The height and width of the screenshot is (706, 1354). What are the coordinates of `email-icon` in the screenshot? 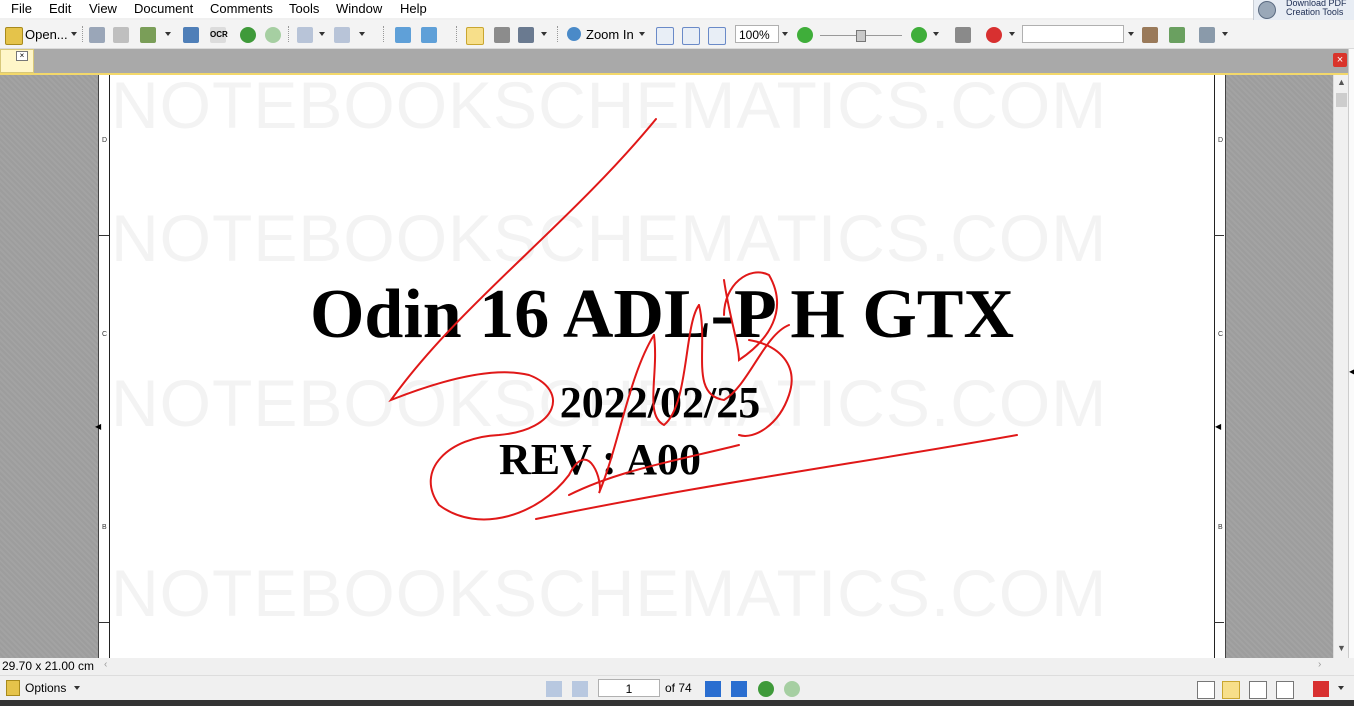 It's located at (148, 35).